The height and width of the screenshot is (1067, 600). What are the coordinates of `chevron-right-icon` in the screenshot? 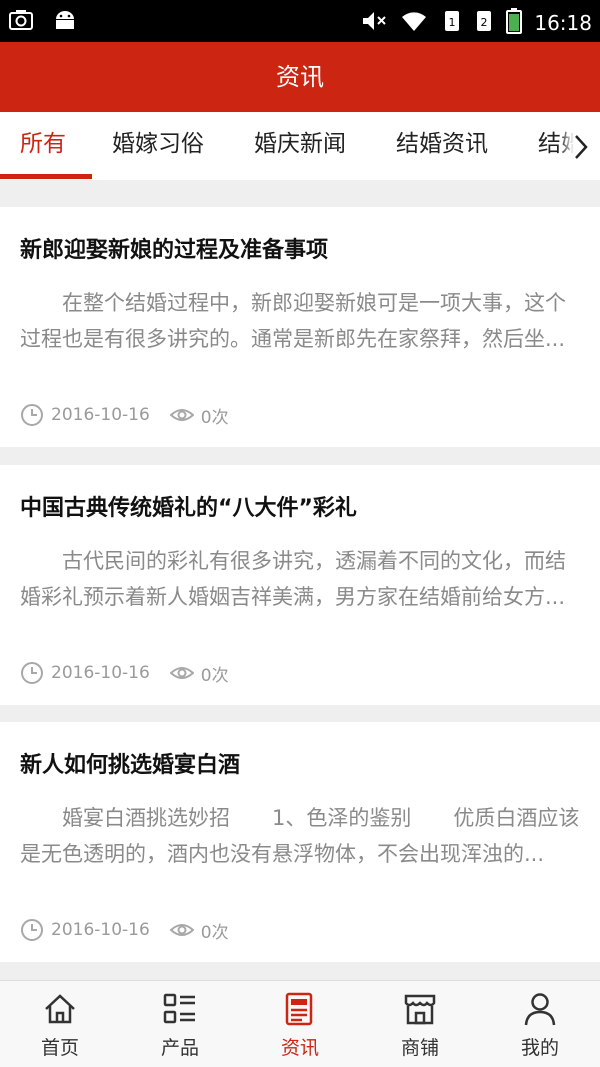 It's located at (581, 147).